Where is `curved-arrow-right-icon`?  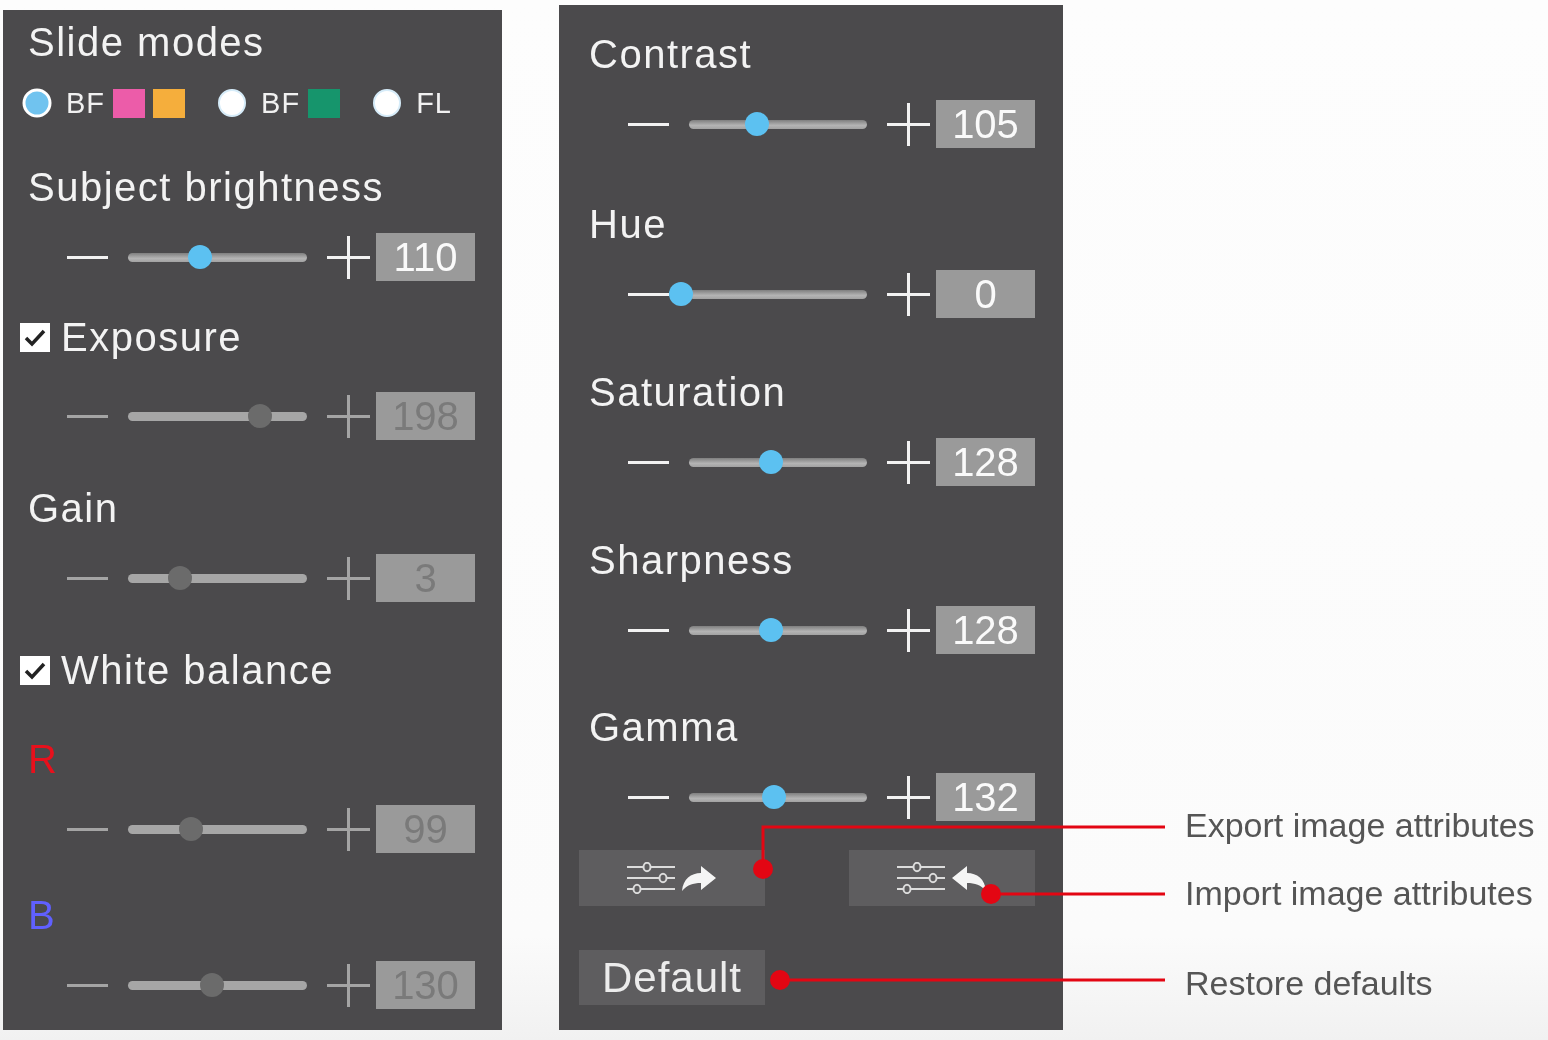
curved-arrow-right-icon is located at coordinates (699, 878).